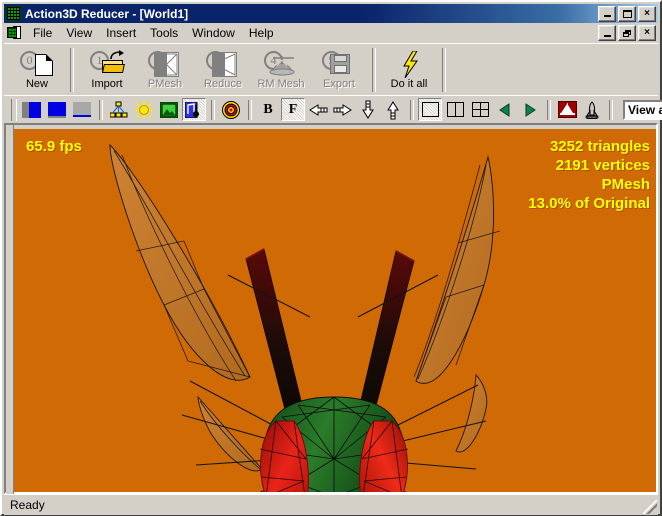 This screenshot has width=662, height=516. I want to click on lightning-bolt-icon, so click(409, 64).